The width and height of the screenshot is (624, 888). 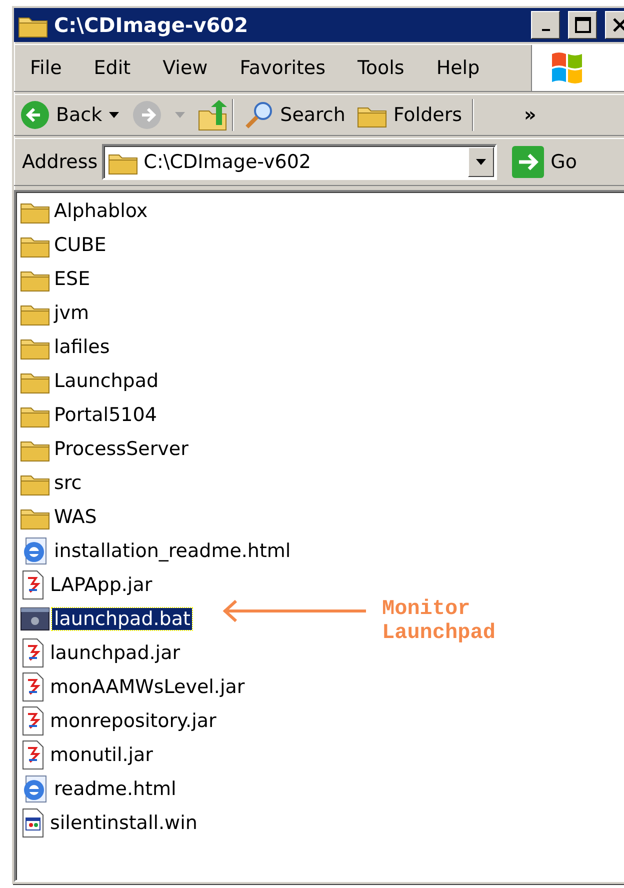 What do you see at coordinates (101, 585) in the screenshot?
I see `file-name: LAPApp.jar` at bounding box center [101, 585].